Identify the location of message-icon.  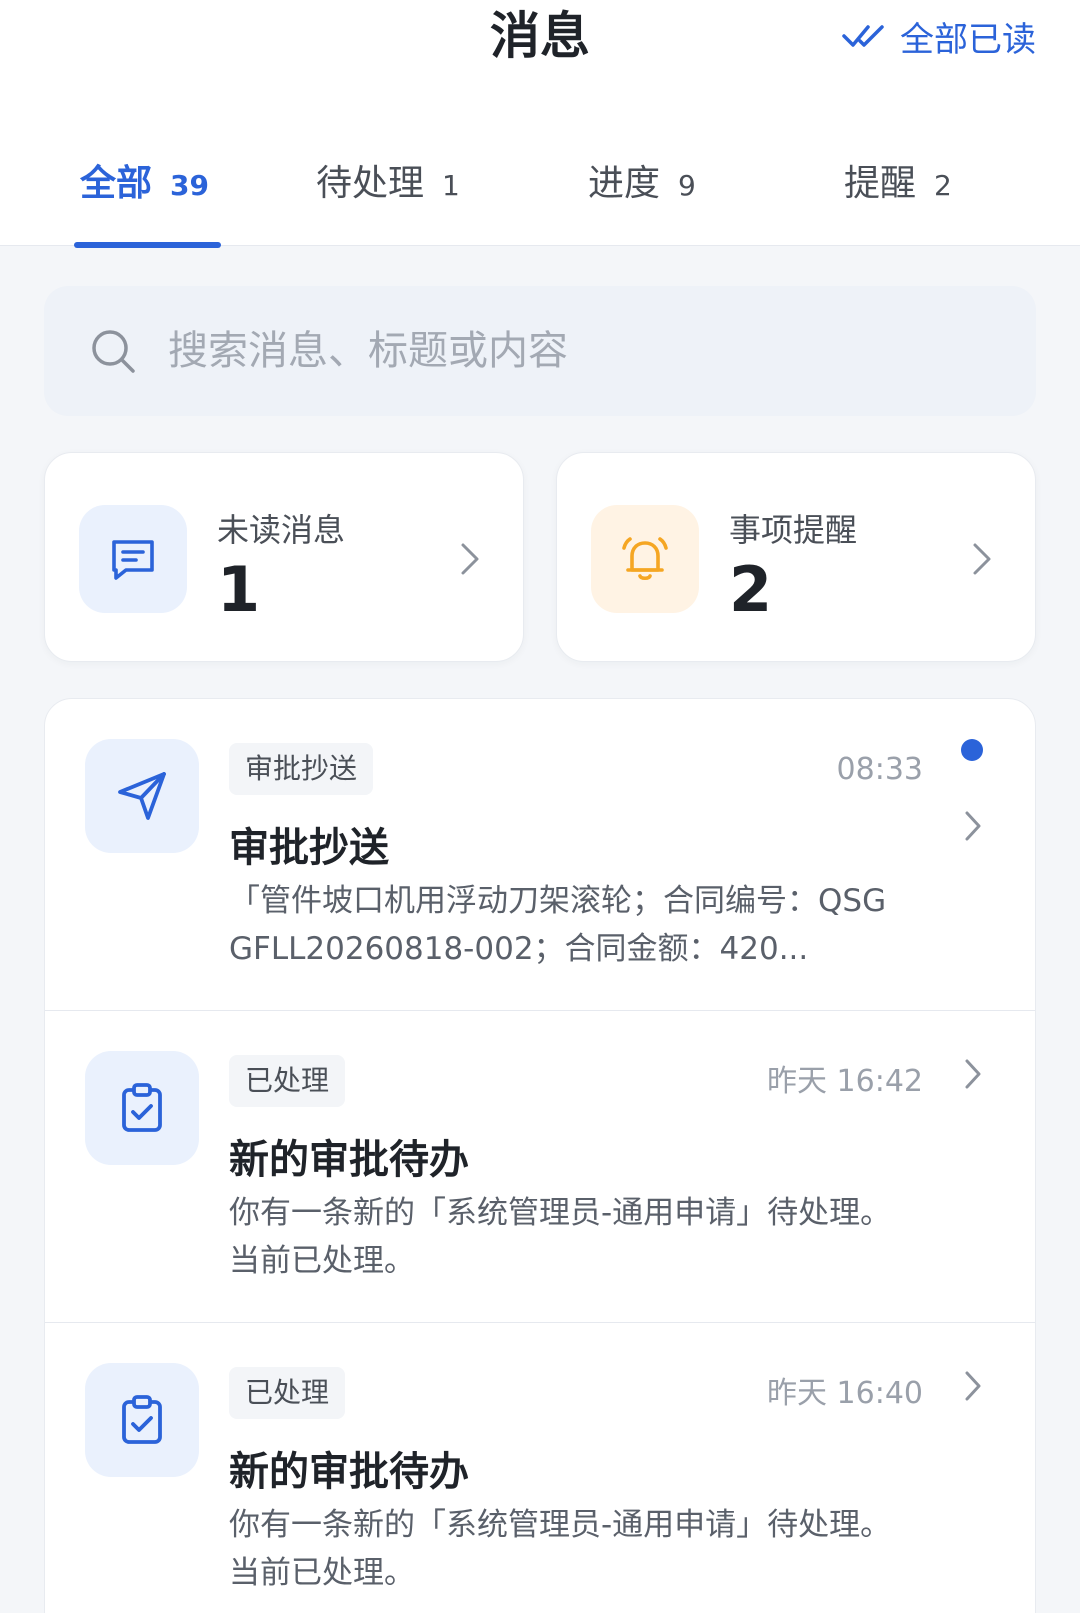
(133, 560).